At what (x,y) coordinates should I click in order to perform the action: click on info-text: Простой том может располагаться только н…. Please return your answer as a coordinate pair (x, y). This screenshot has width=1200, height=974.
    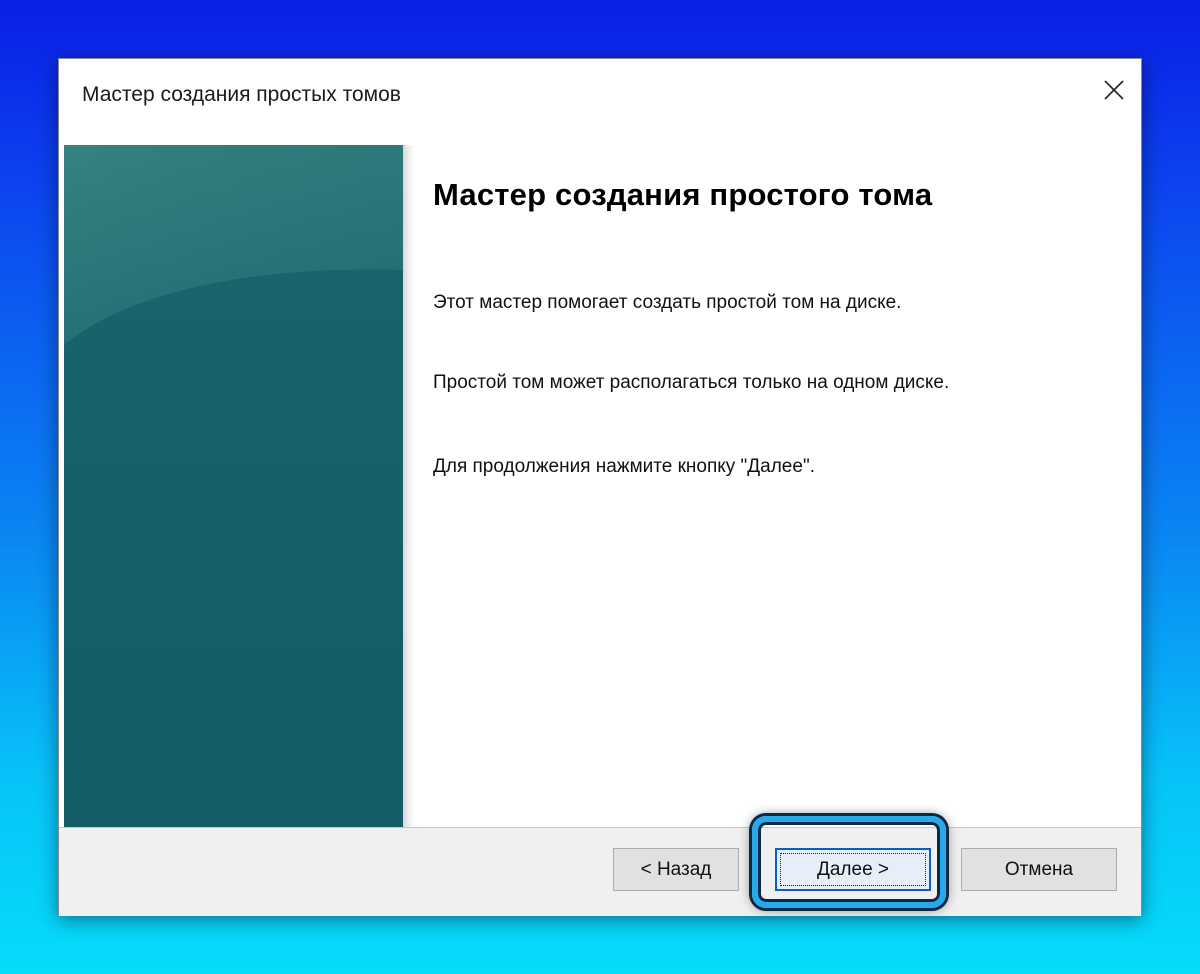
    Looking at the image, I should click on (691, 382).